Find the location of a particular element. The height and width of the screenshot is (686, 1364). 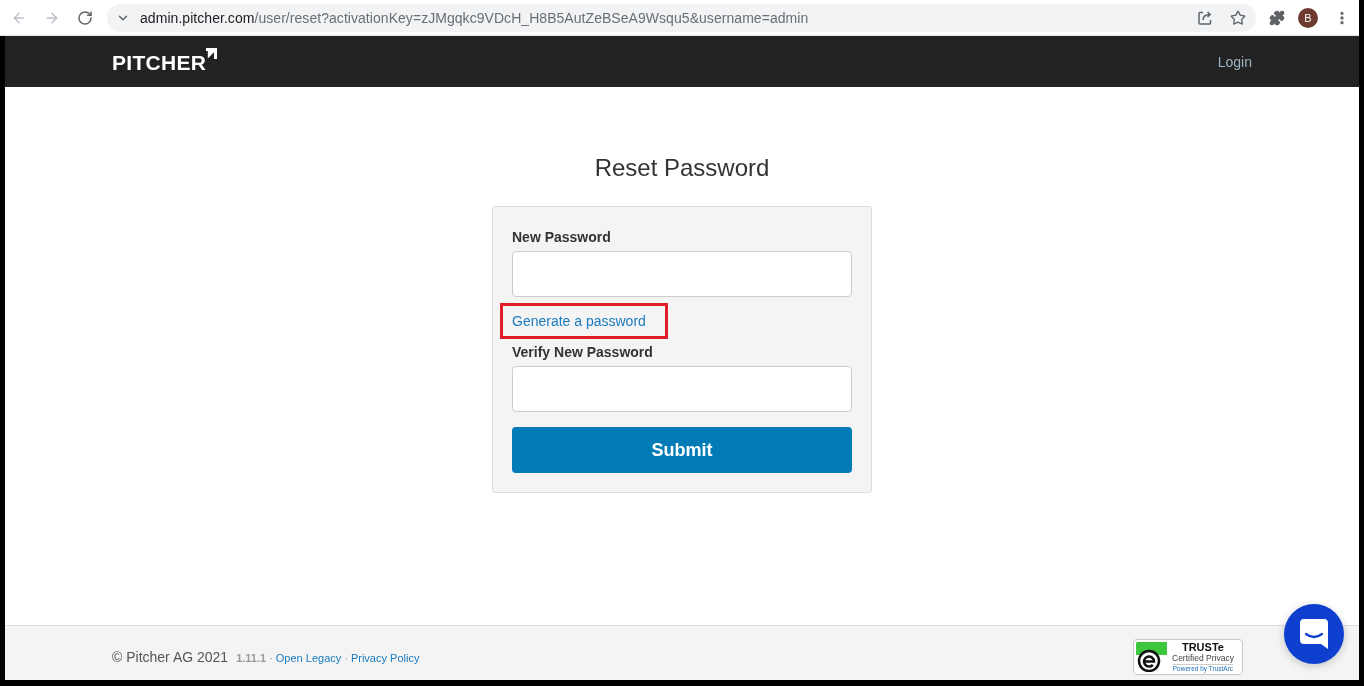

badge-subtitle: Certified Privacy is located at coordinates (1203, 657).